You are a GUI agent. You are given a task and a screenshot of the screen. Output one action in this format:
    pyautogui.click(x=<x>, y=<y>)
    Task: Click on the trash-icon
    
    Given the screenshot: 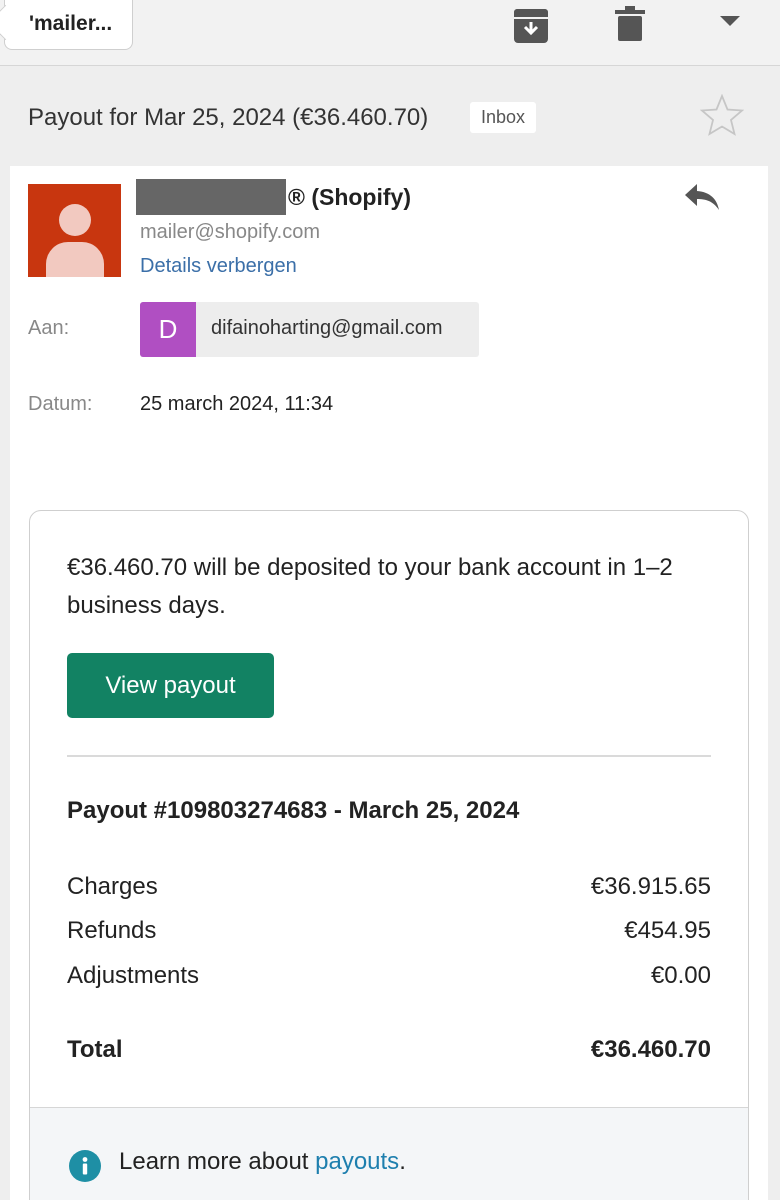 What is the action you would take?
    pyautogui.click(x=630, y=26)
    